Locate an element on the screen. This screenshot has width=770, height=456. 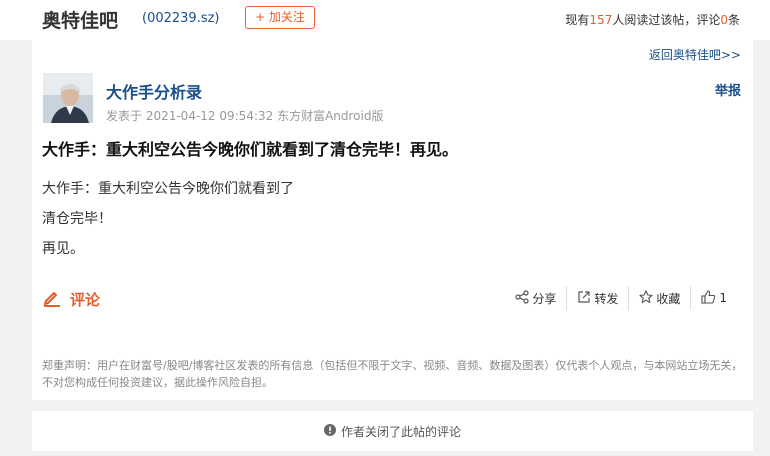
avatar is located at coordinates (68, 98).